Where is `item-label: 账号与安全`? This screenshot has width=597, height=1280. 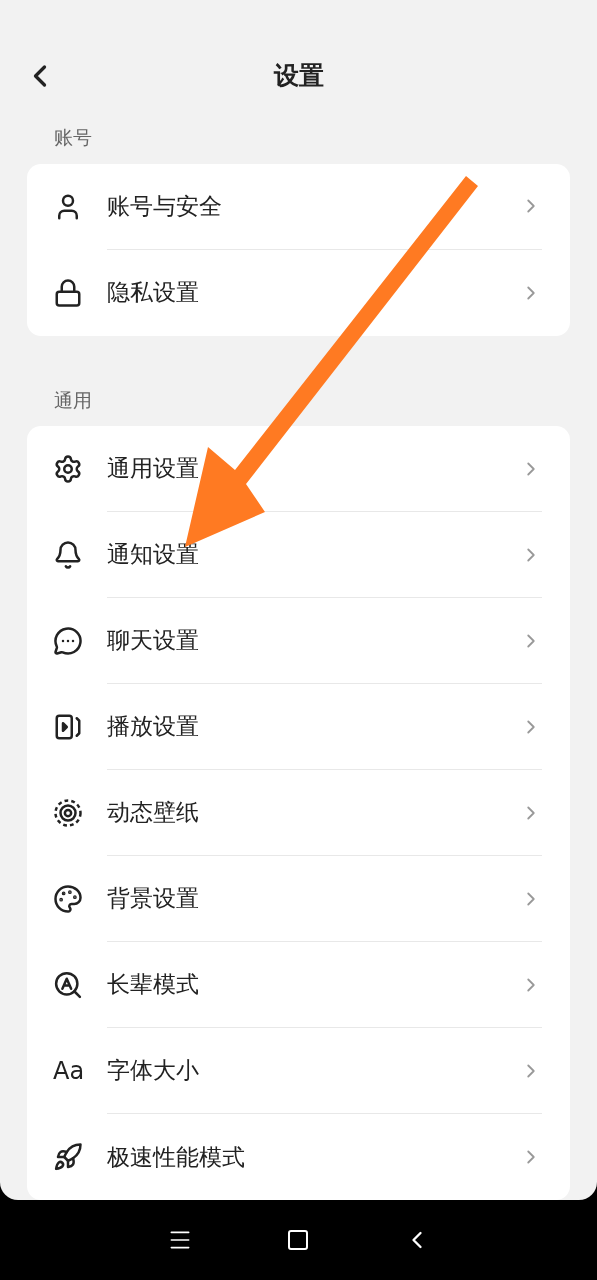 item-label: 账号与安全 is located at coordinates (165, 206).